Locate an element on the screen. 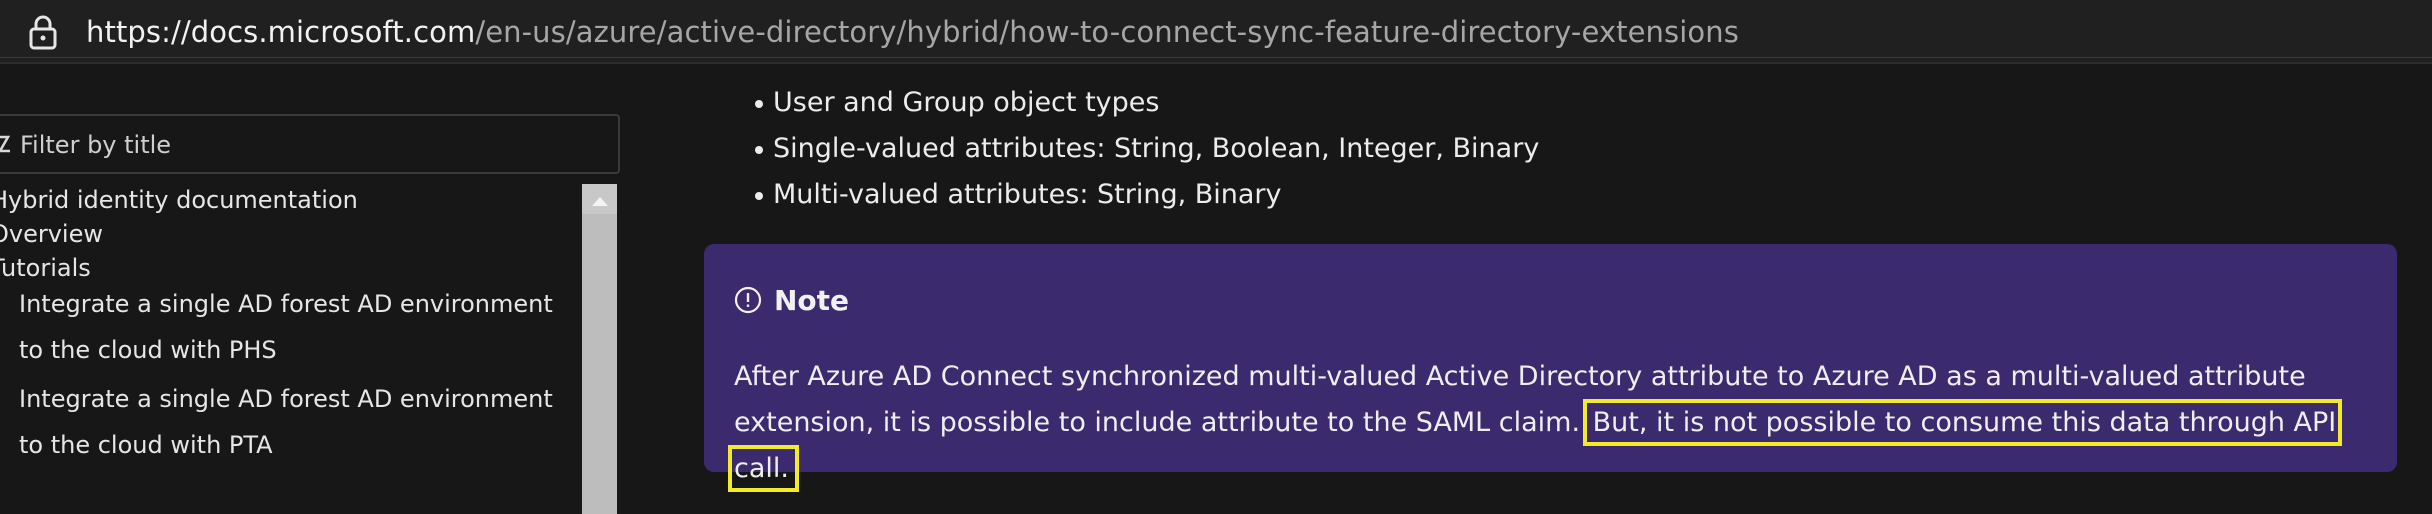 Image resolution: width=2432 pixels, height=514 pixels. toc-item-overview: Overview is located at coordinates (51, 234).